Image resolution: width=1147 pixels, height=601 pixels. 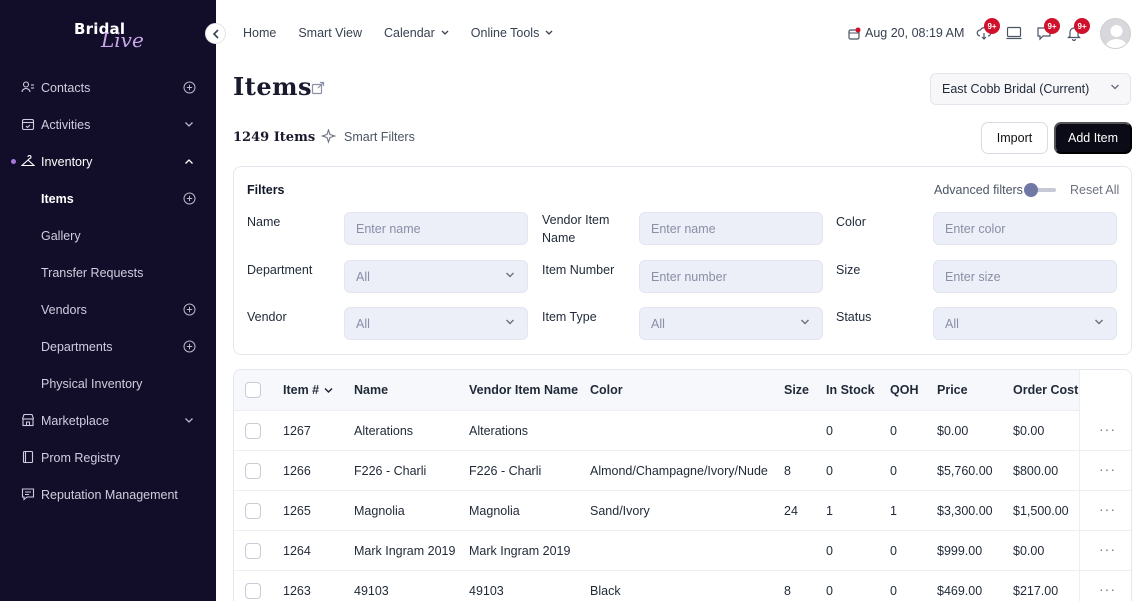 What do you see at coordinates (108, 457) in the screenshot?
I see `sidebar-item-prom-registry: Prom Registry` at bounding box center [108, 457].